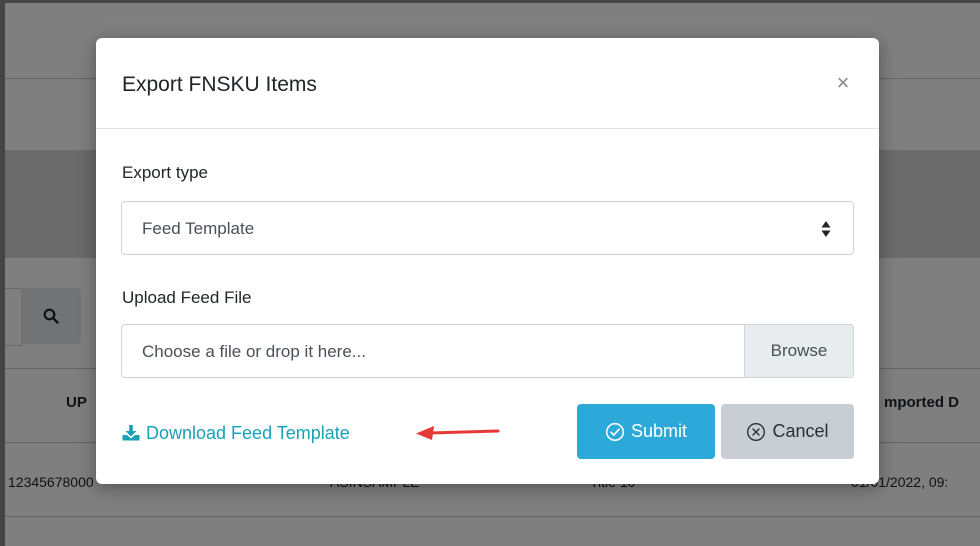 The width and height of the screenshot is (980, 546). I want to click on submit-button: Submit, so click(646, 431).